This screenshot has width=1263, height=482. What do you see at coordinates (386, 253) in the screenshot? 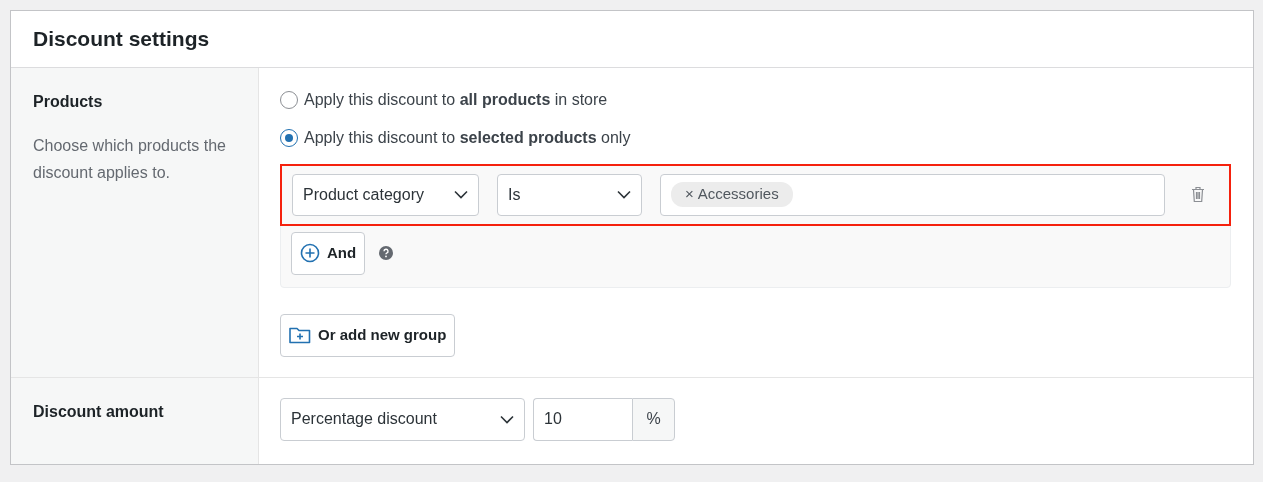
I see `help-icon` at bounding box center [386, 253].